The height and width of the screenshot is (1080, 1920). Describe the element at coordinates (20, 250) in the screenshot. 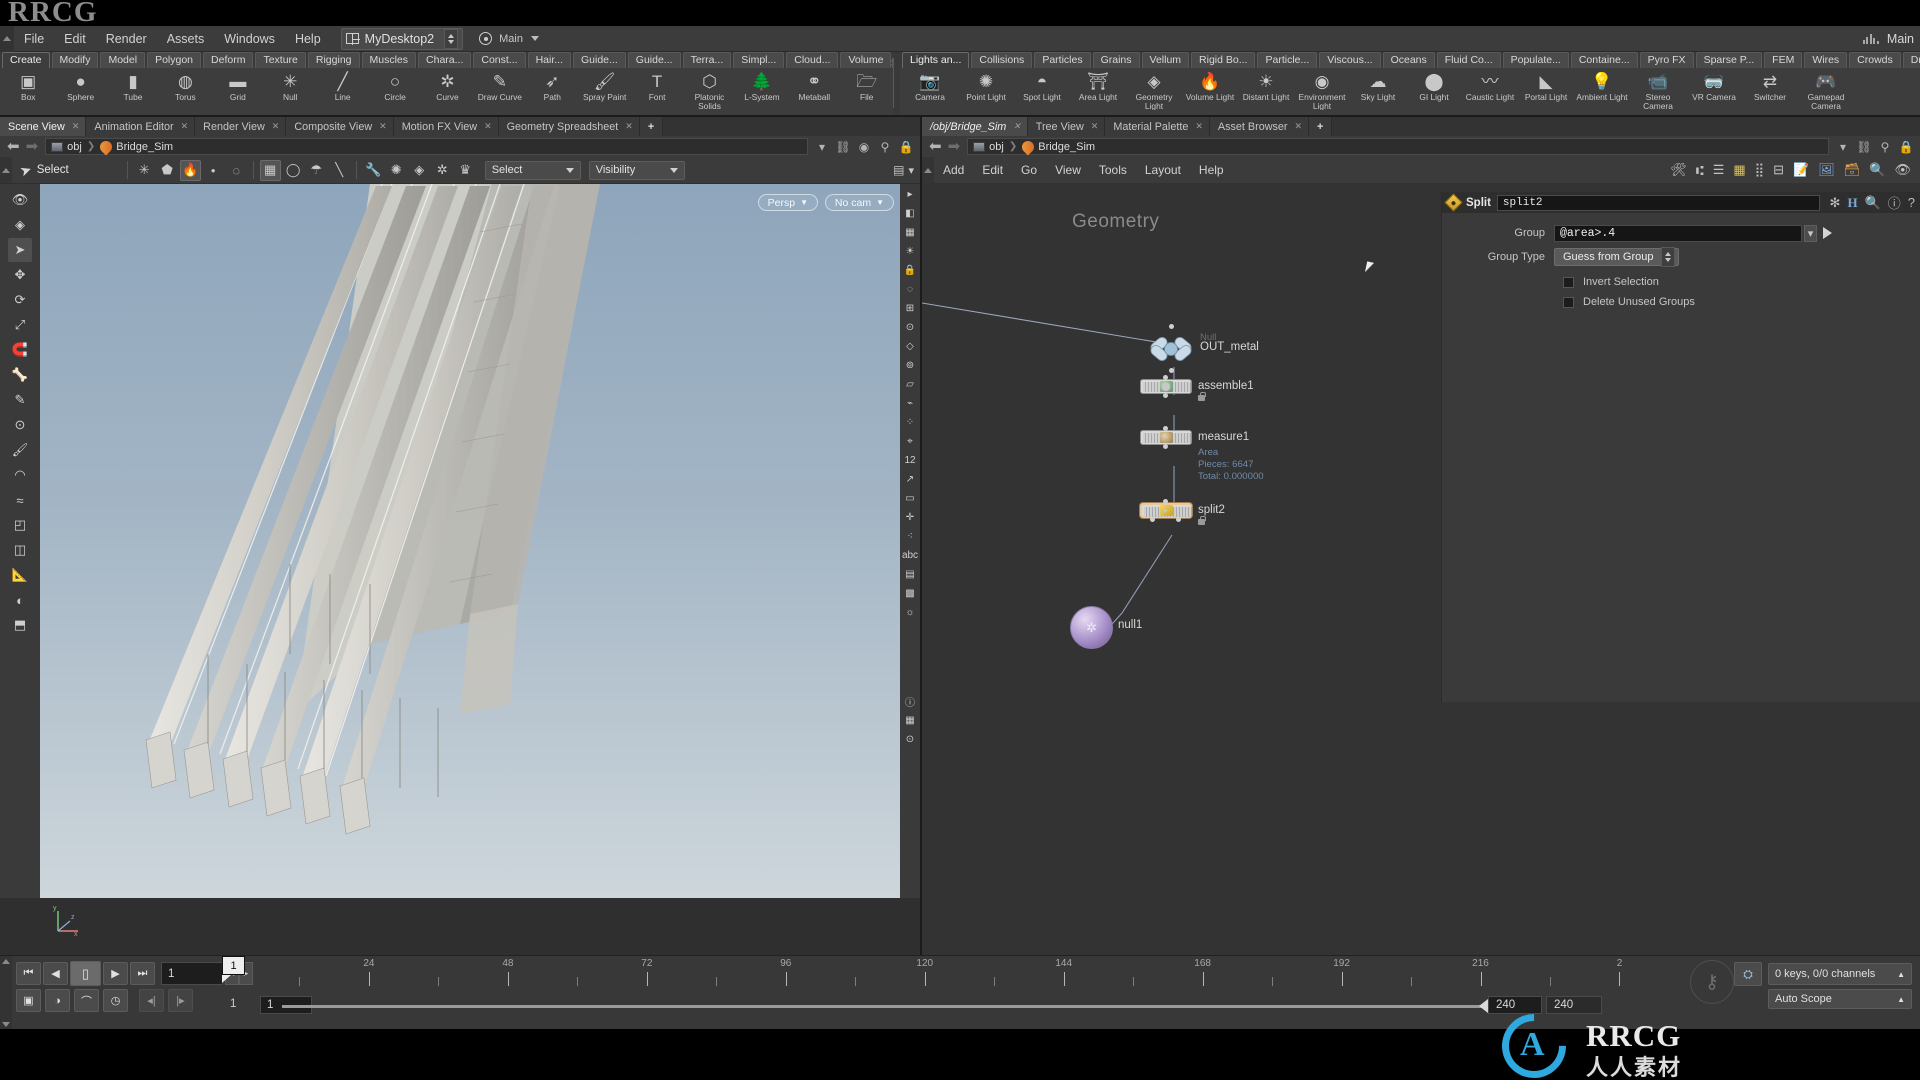

I see `handles-tool-icon: ➤` at that location.